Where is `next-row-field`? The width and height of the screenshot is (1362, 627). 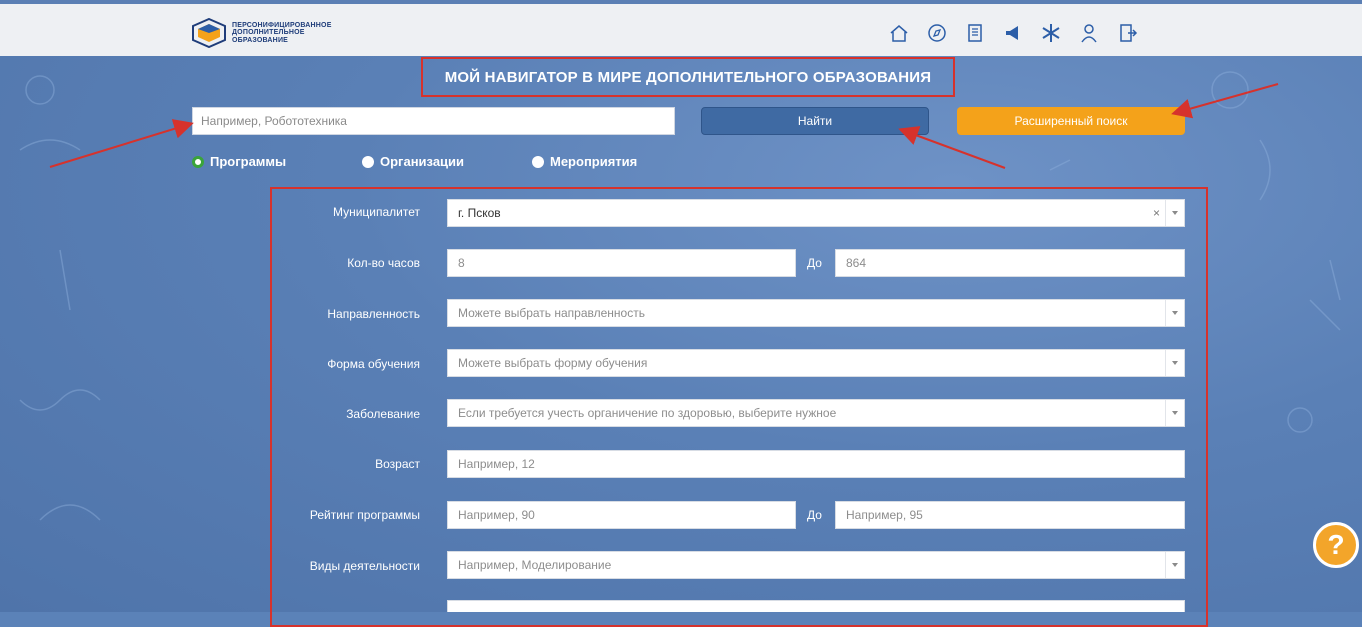
next-row-field is located at coordinates (816, 606).